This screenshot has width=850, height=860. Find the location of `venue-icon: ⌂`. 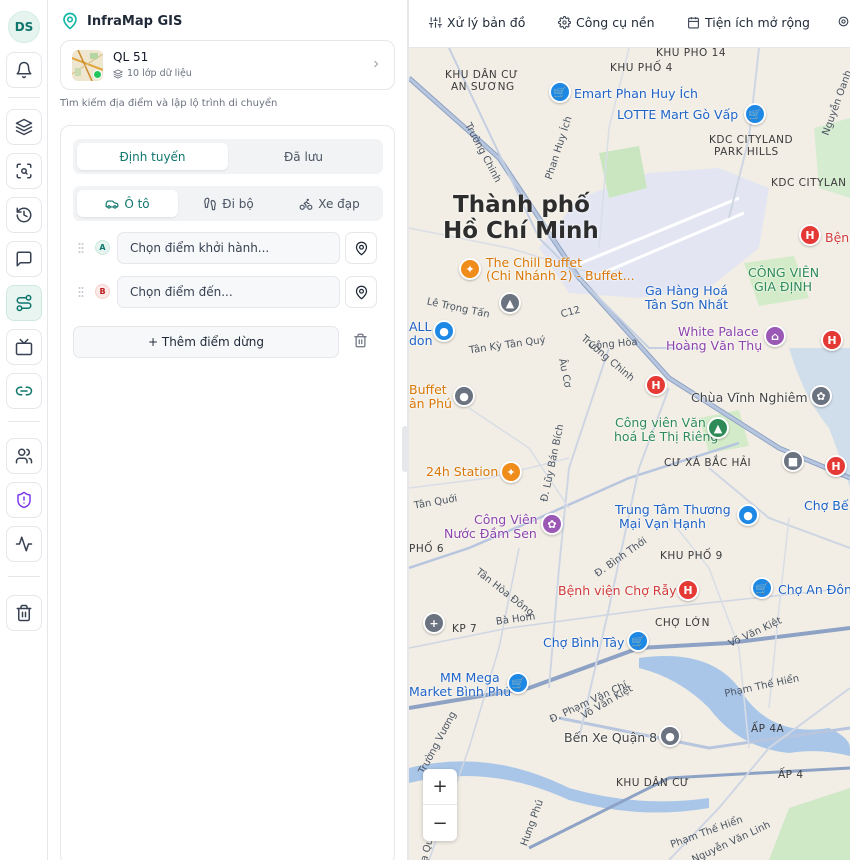

venue-icon: ⌂ is located at coordinates (775, 336).